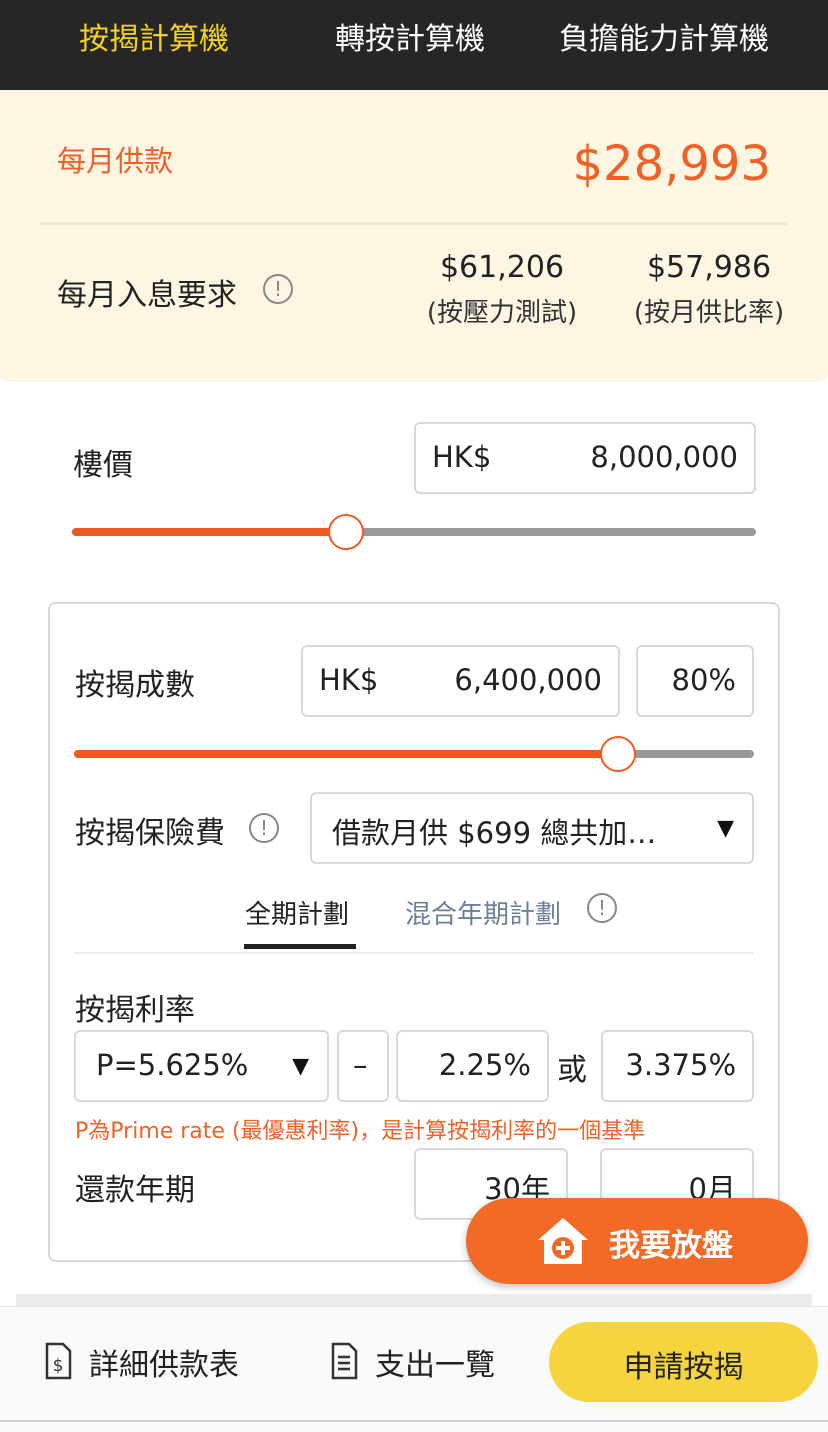 This screenshot has width=828, height=1432. What do you see at coordinates (135, 1190) in the screenshot?
I see `repayment-term-label: 還款年期` at bounding box center [135, 1190].